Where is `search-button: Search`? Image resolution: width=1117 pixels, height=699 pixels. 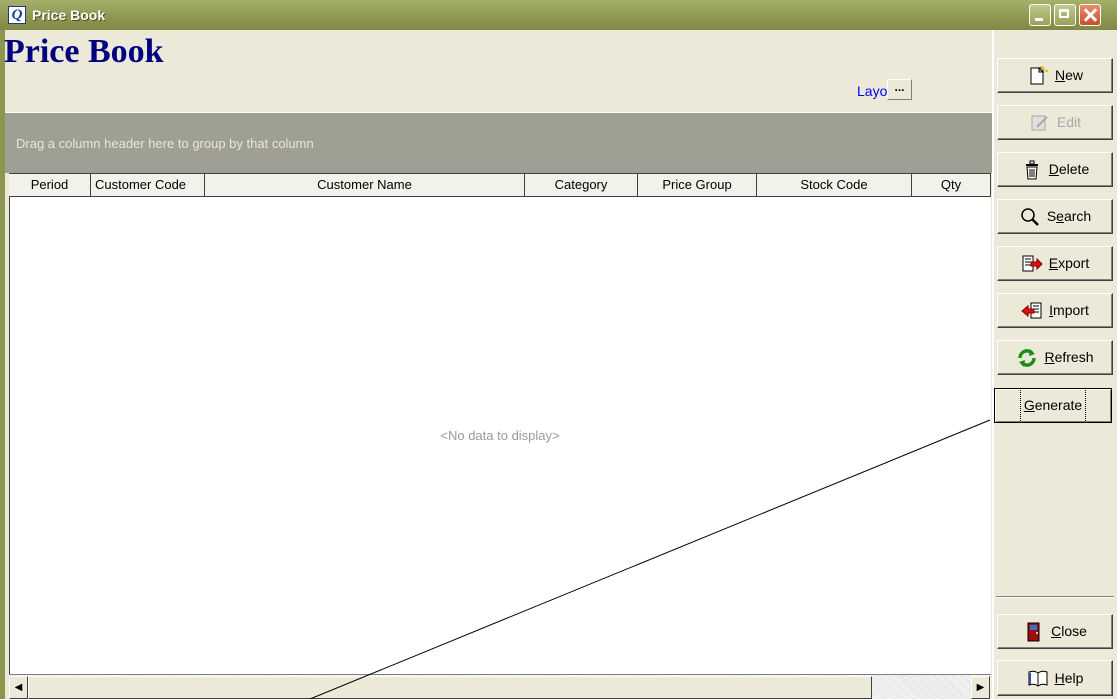 search-button: Search is located at coordinates (1055, 216).